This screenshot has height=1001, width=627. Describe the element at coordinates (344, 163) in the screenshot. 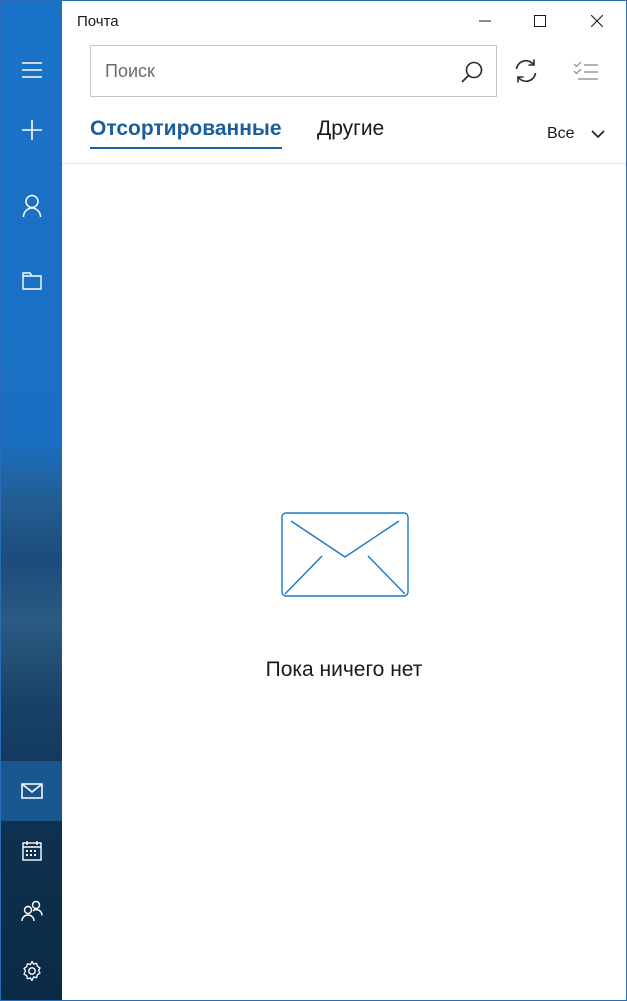

I see `header-divider` at that location.